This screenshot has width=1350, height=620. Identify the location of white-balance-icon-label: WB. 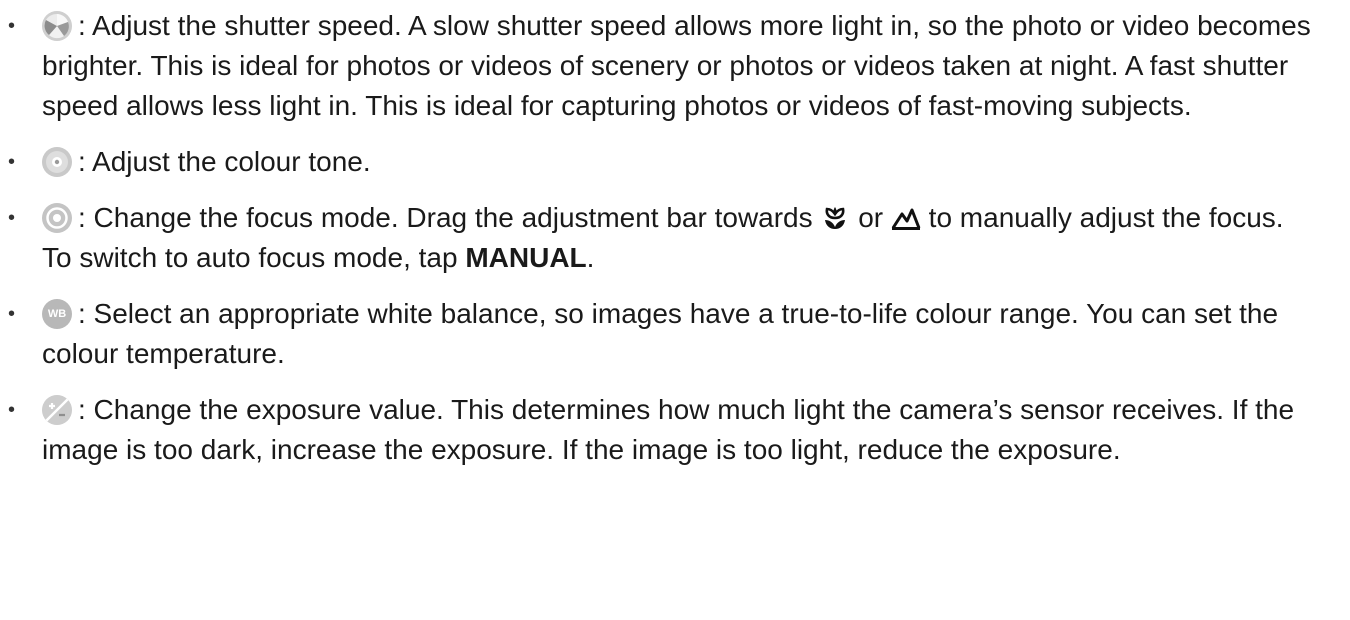
(57, 314).